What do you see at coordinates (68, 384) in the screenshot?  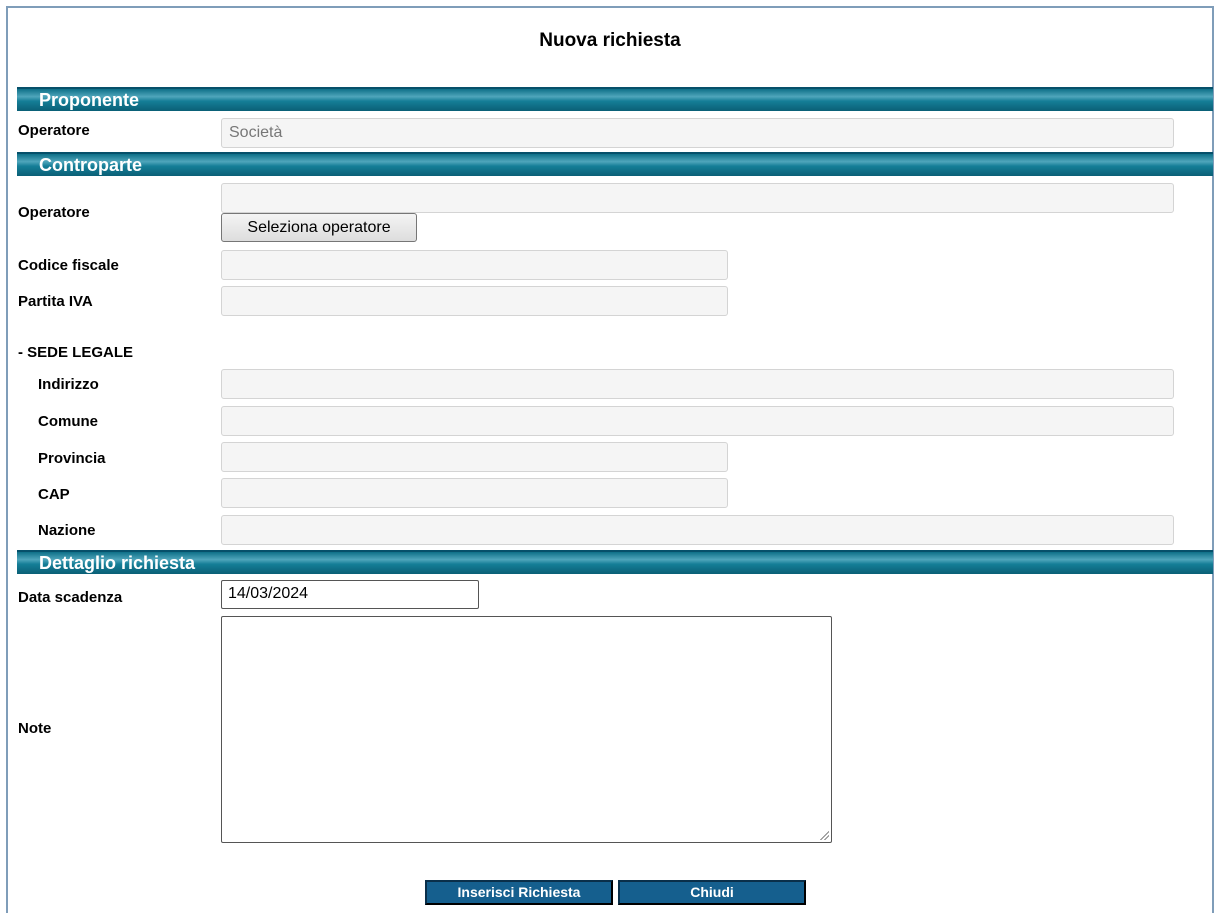 I see `indirizzo-label: Indirizzo` at bounding box center [68, 384].